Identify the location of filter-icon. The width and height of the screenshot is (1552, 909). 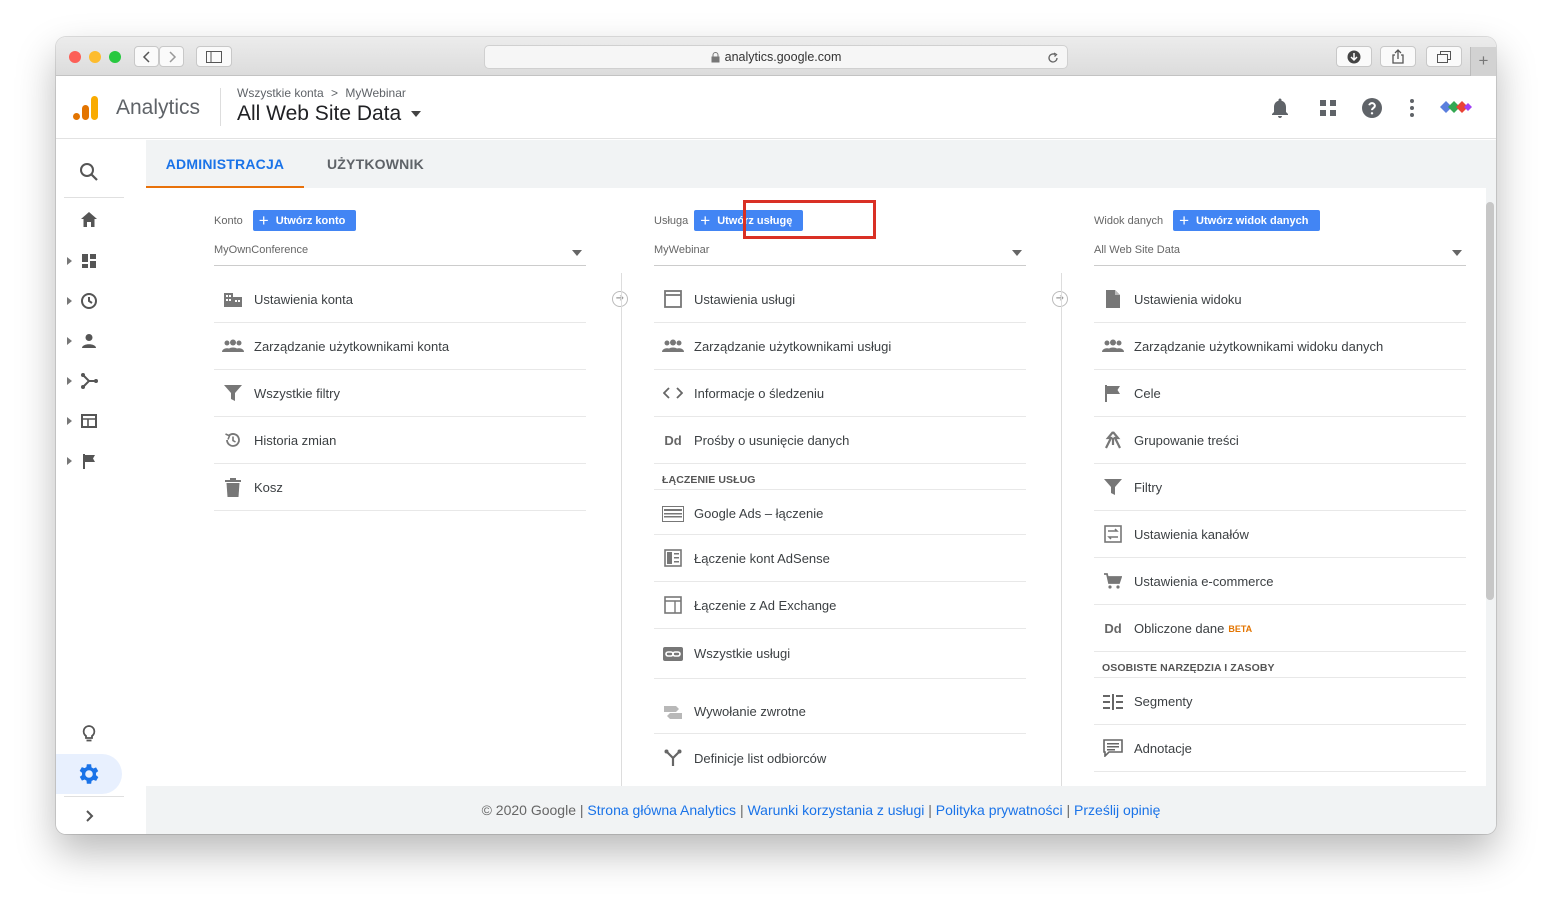
(1113, 487).